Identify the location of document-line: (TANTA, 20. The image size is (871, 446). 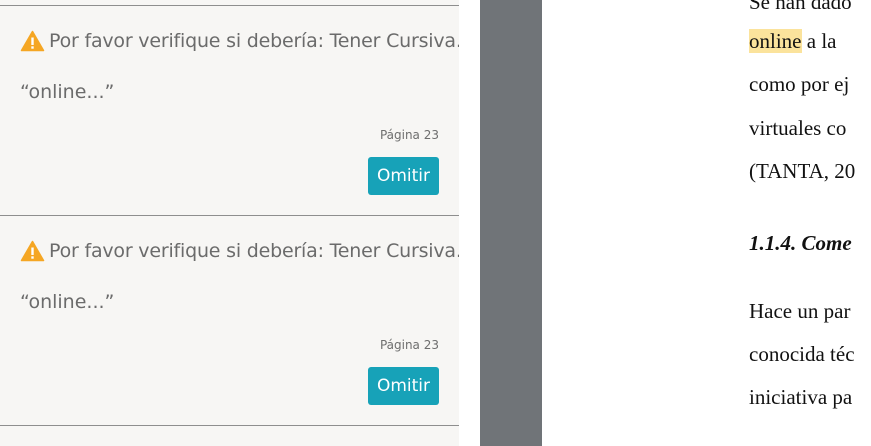
(802, 171).